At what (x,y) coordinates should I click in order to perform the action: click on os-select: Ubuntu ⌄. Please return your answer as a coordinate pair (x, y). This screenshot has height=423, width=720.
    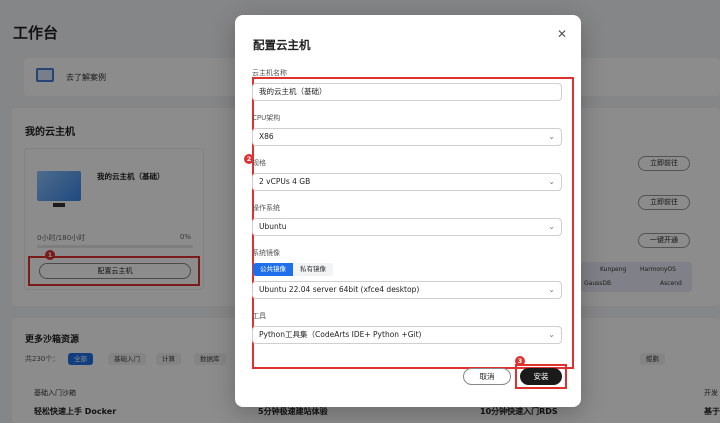
    Looking at the image, I should click on (407, 227).